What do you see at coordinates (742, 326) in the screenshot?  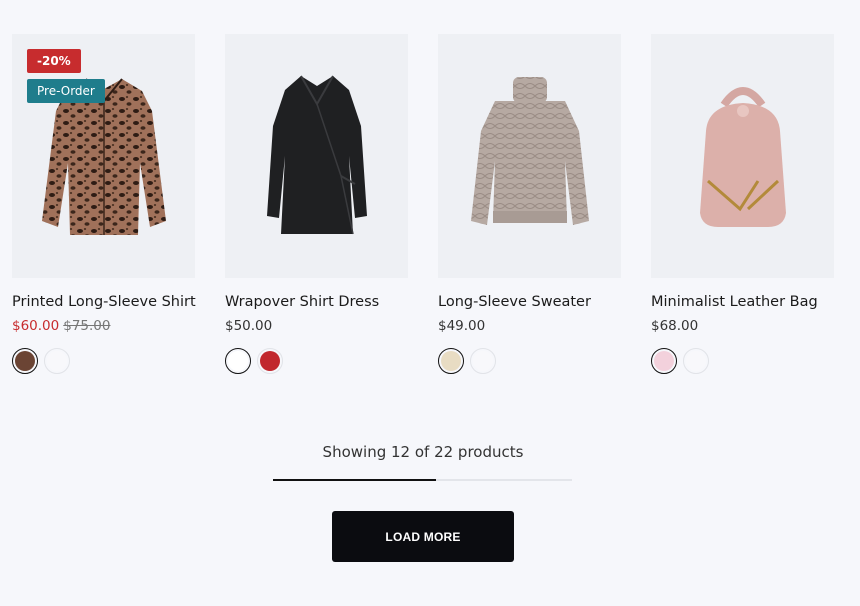 I see `product-prices: $68.00` at bounding box center [742, 326].